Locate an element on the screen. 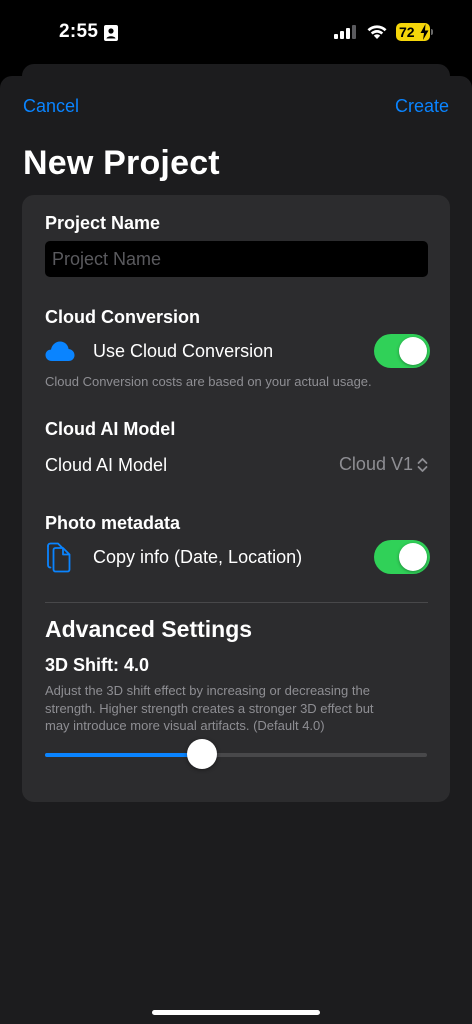 The width and height of the screenshot is (472, 1024). cloud-conversion-label: Cloud Conversion is located at coordinates (123, 317).